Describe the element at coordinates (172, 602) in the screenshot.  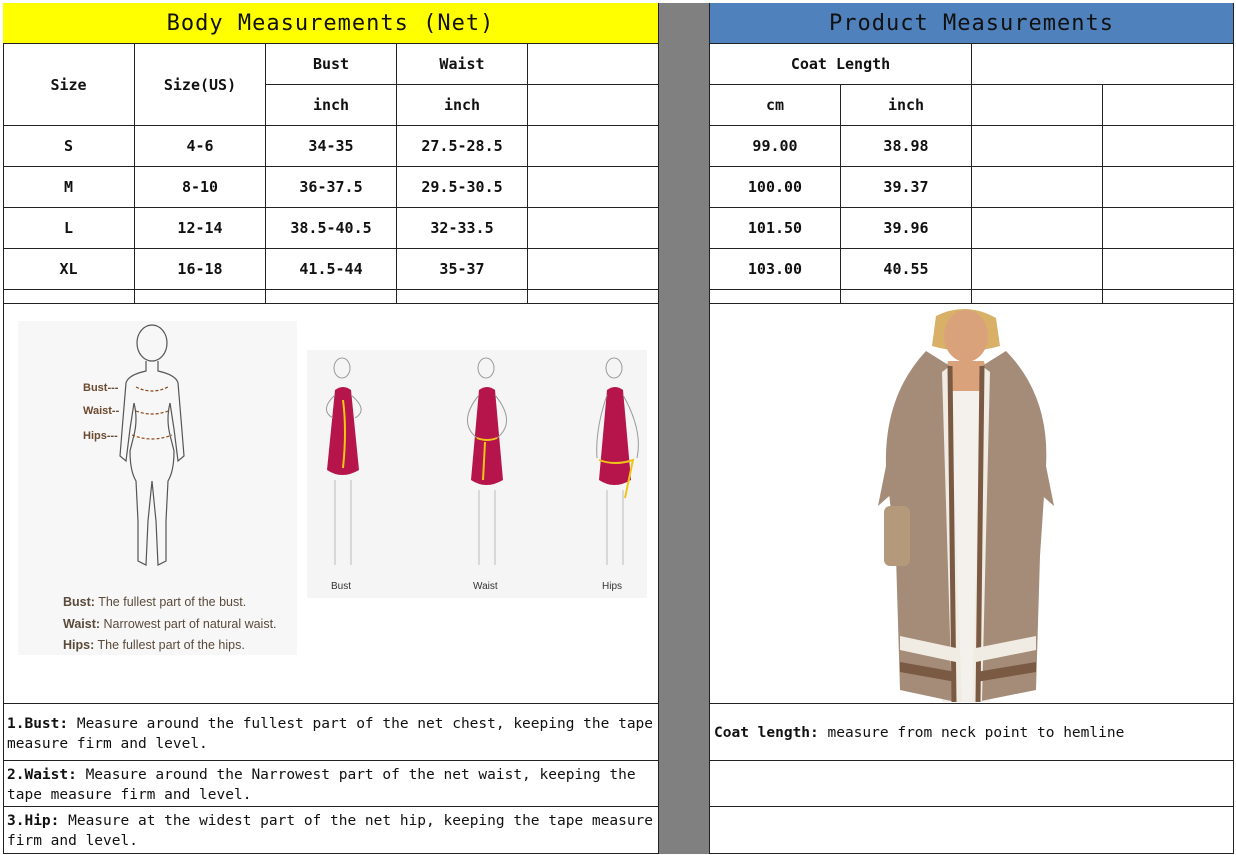
I see `bust-definition-text: The fullest part of the bust.` at that location.